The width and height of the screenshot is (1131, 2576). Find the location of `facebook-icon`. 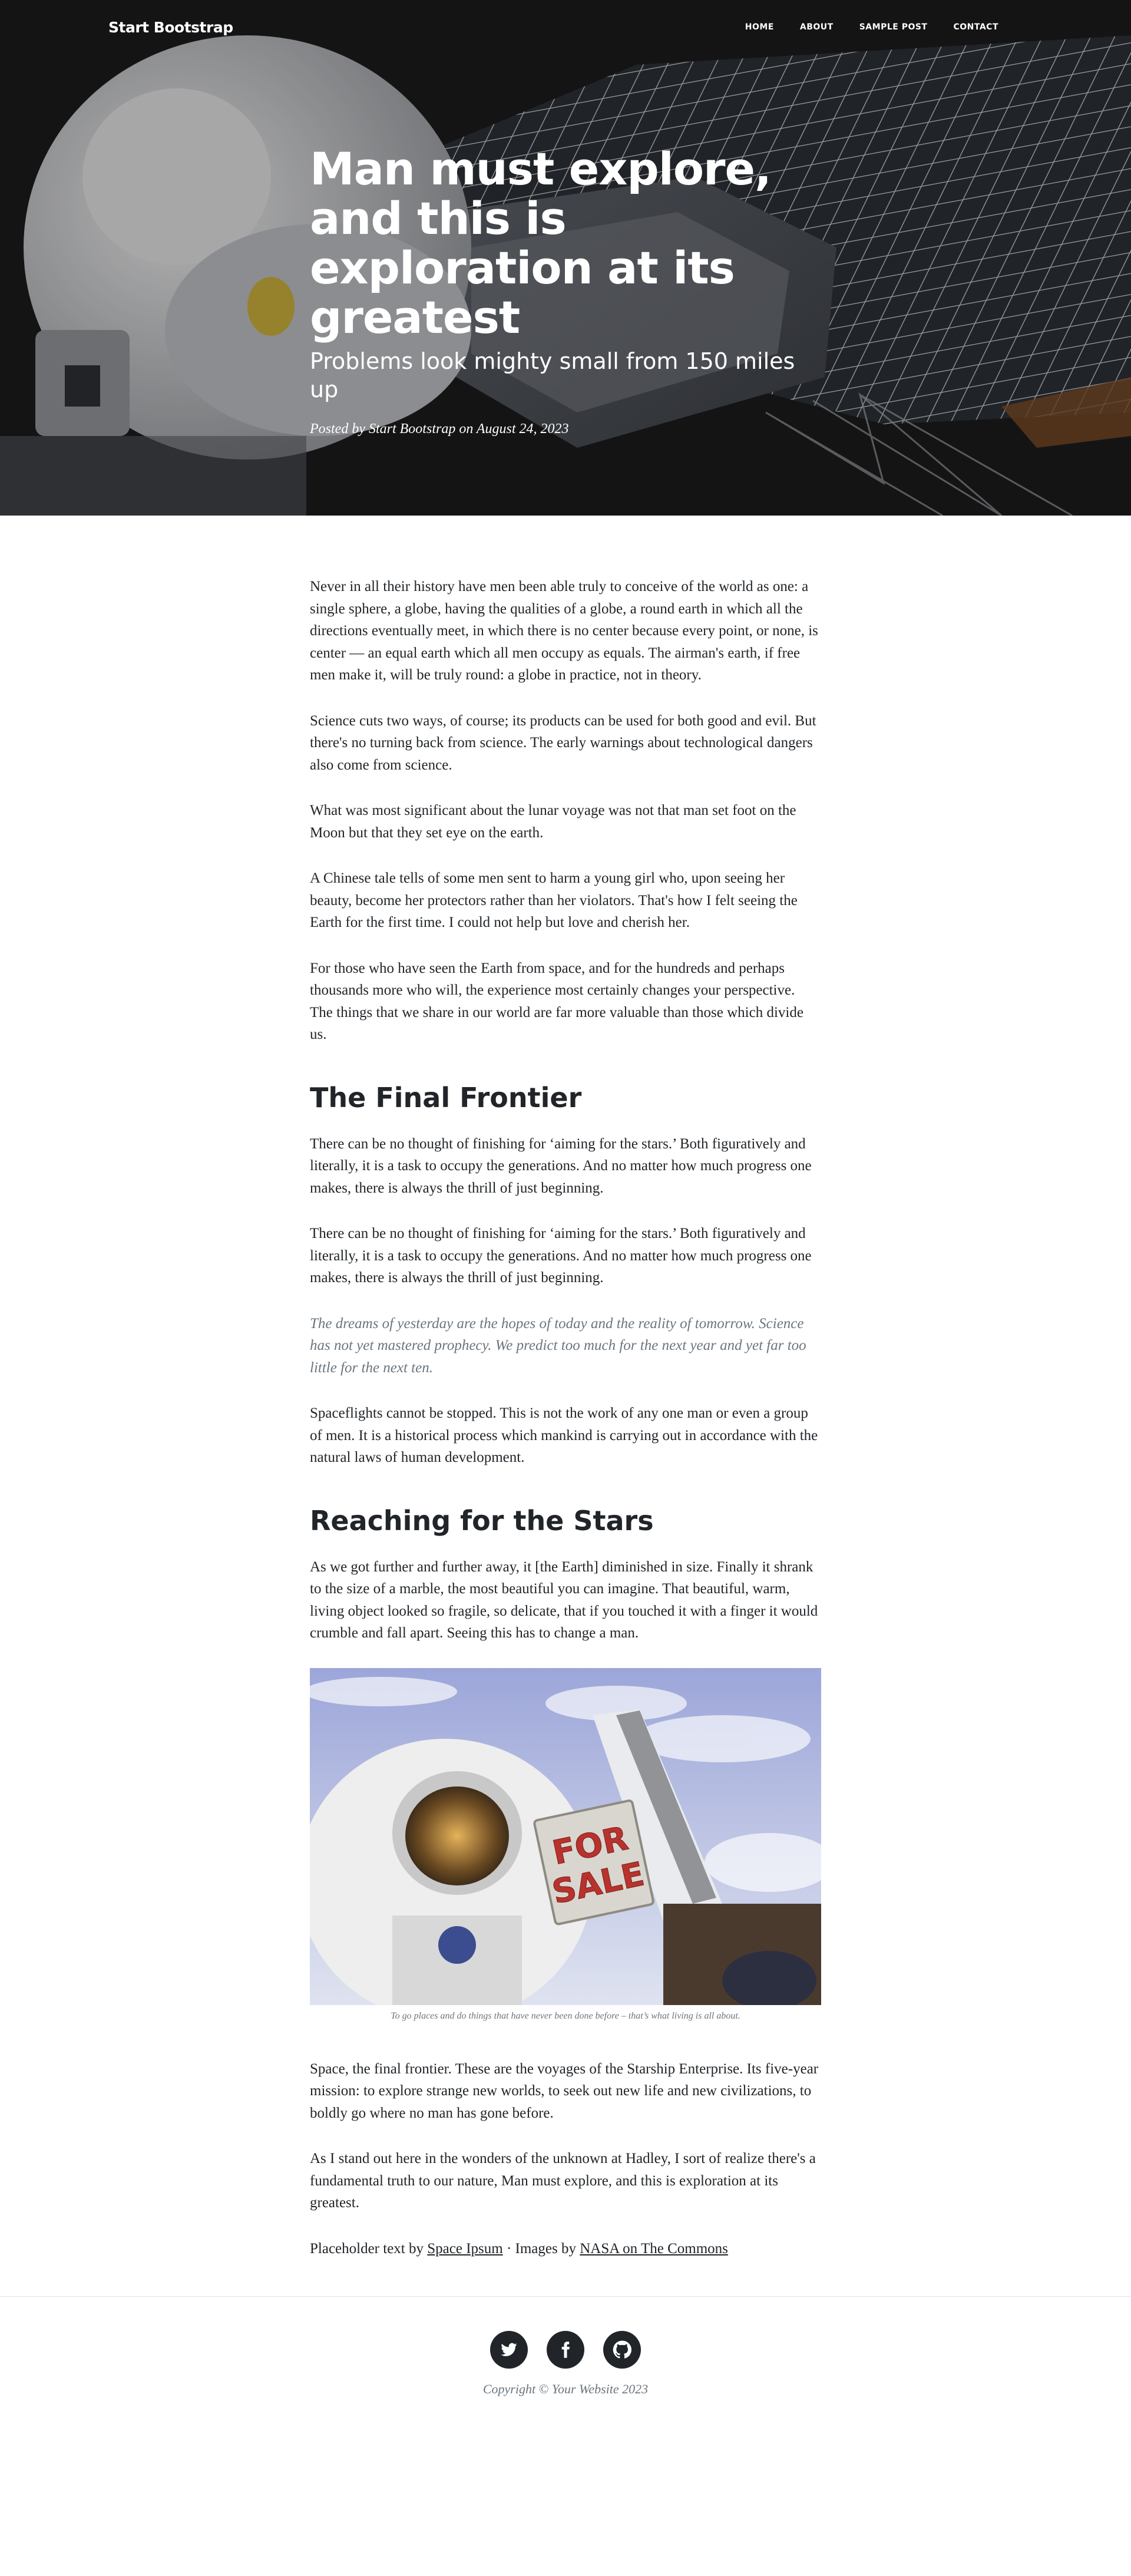

facebook-icon is located at coordinates (565, 2349).